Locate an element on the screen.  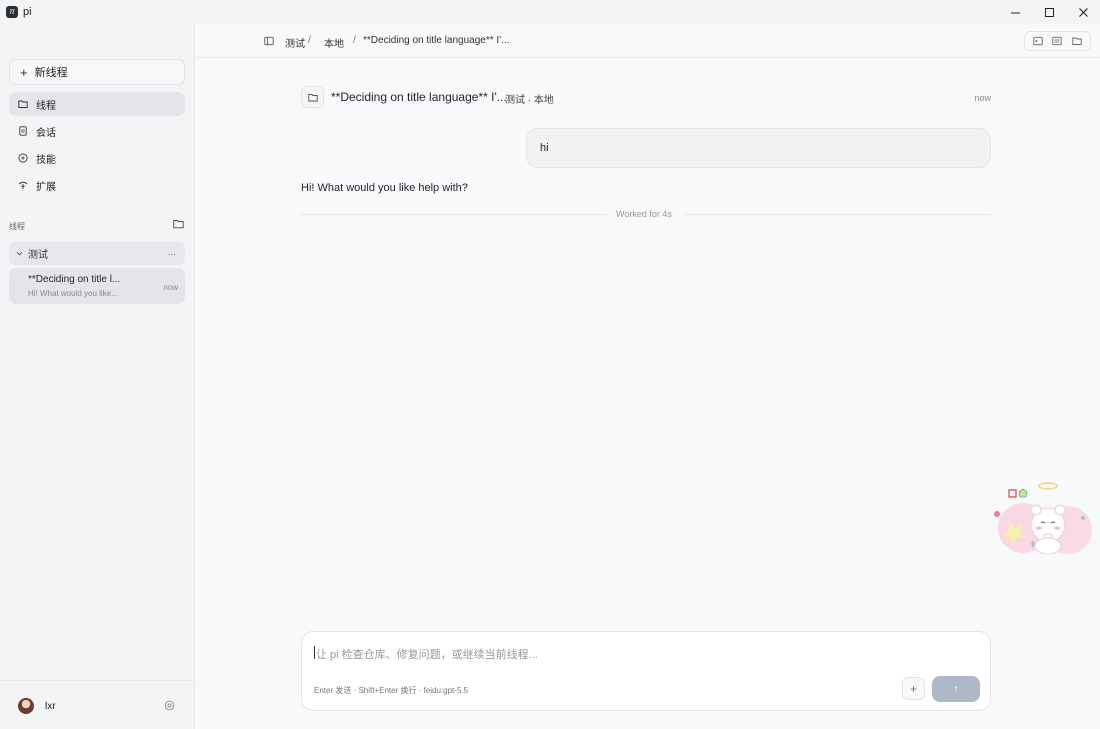
title-bar: π pi is located at coordinates (550, 12).